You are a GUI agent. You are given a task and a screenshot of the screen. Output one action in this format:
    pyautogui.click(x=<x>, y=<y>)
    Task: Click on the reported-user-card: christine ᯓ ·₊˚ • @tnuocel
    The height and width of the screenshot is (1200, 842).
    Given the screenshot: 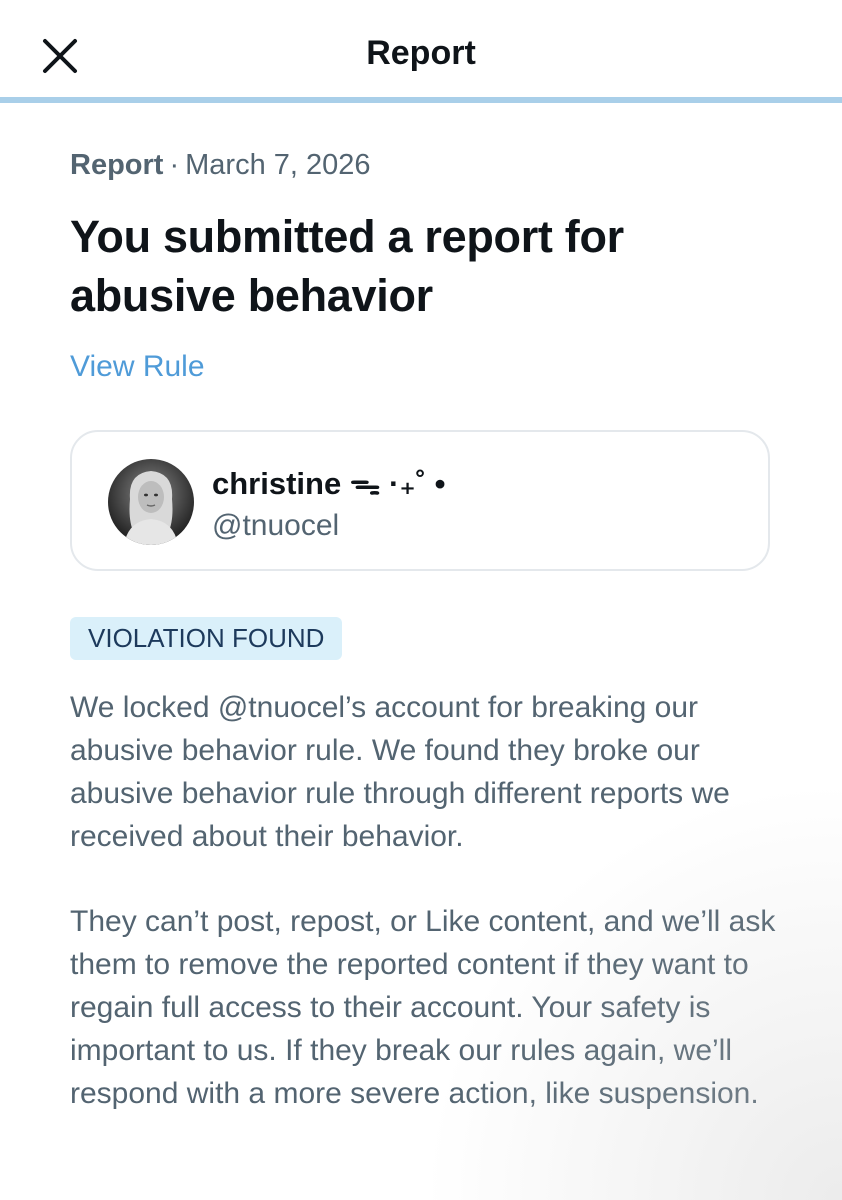 What is the action you would take?
    pyautogui.click(x=420, y=500)
    